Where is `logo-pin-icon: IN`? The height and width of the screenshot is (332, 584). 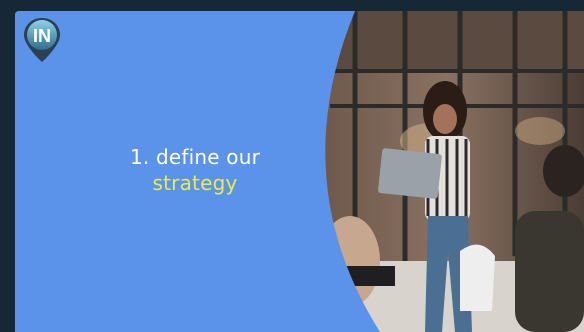 logo-pin-icon: IN is located at coordinates (42, 40).